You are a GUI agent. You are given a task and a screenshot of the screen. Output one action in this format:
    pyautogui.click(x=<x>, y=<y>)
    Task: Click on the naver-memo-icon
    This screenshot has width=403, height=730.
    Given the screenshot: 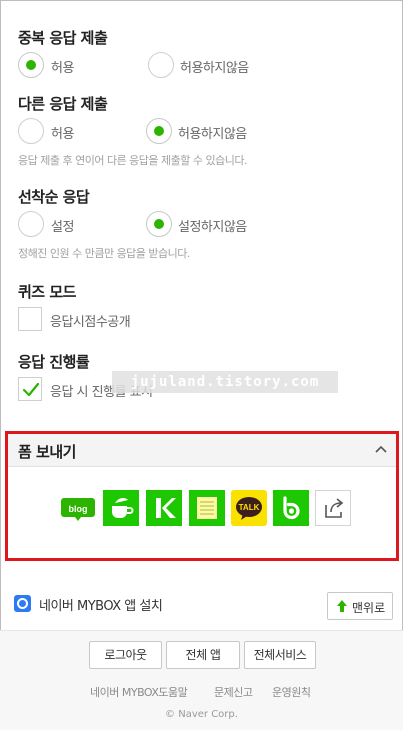 What is the action you would take?
    pyautogui.click(x=207, y=508)
    